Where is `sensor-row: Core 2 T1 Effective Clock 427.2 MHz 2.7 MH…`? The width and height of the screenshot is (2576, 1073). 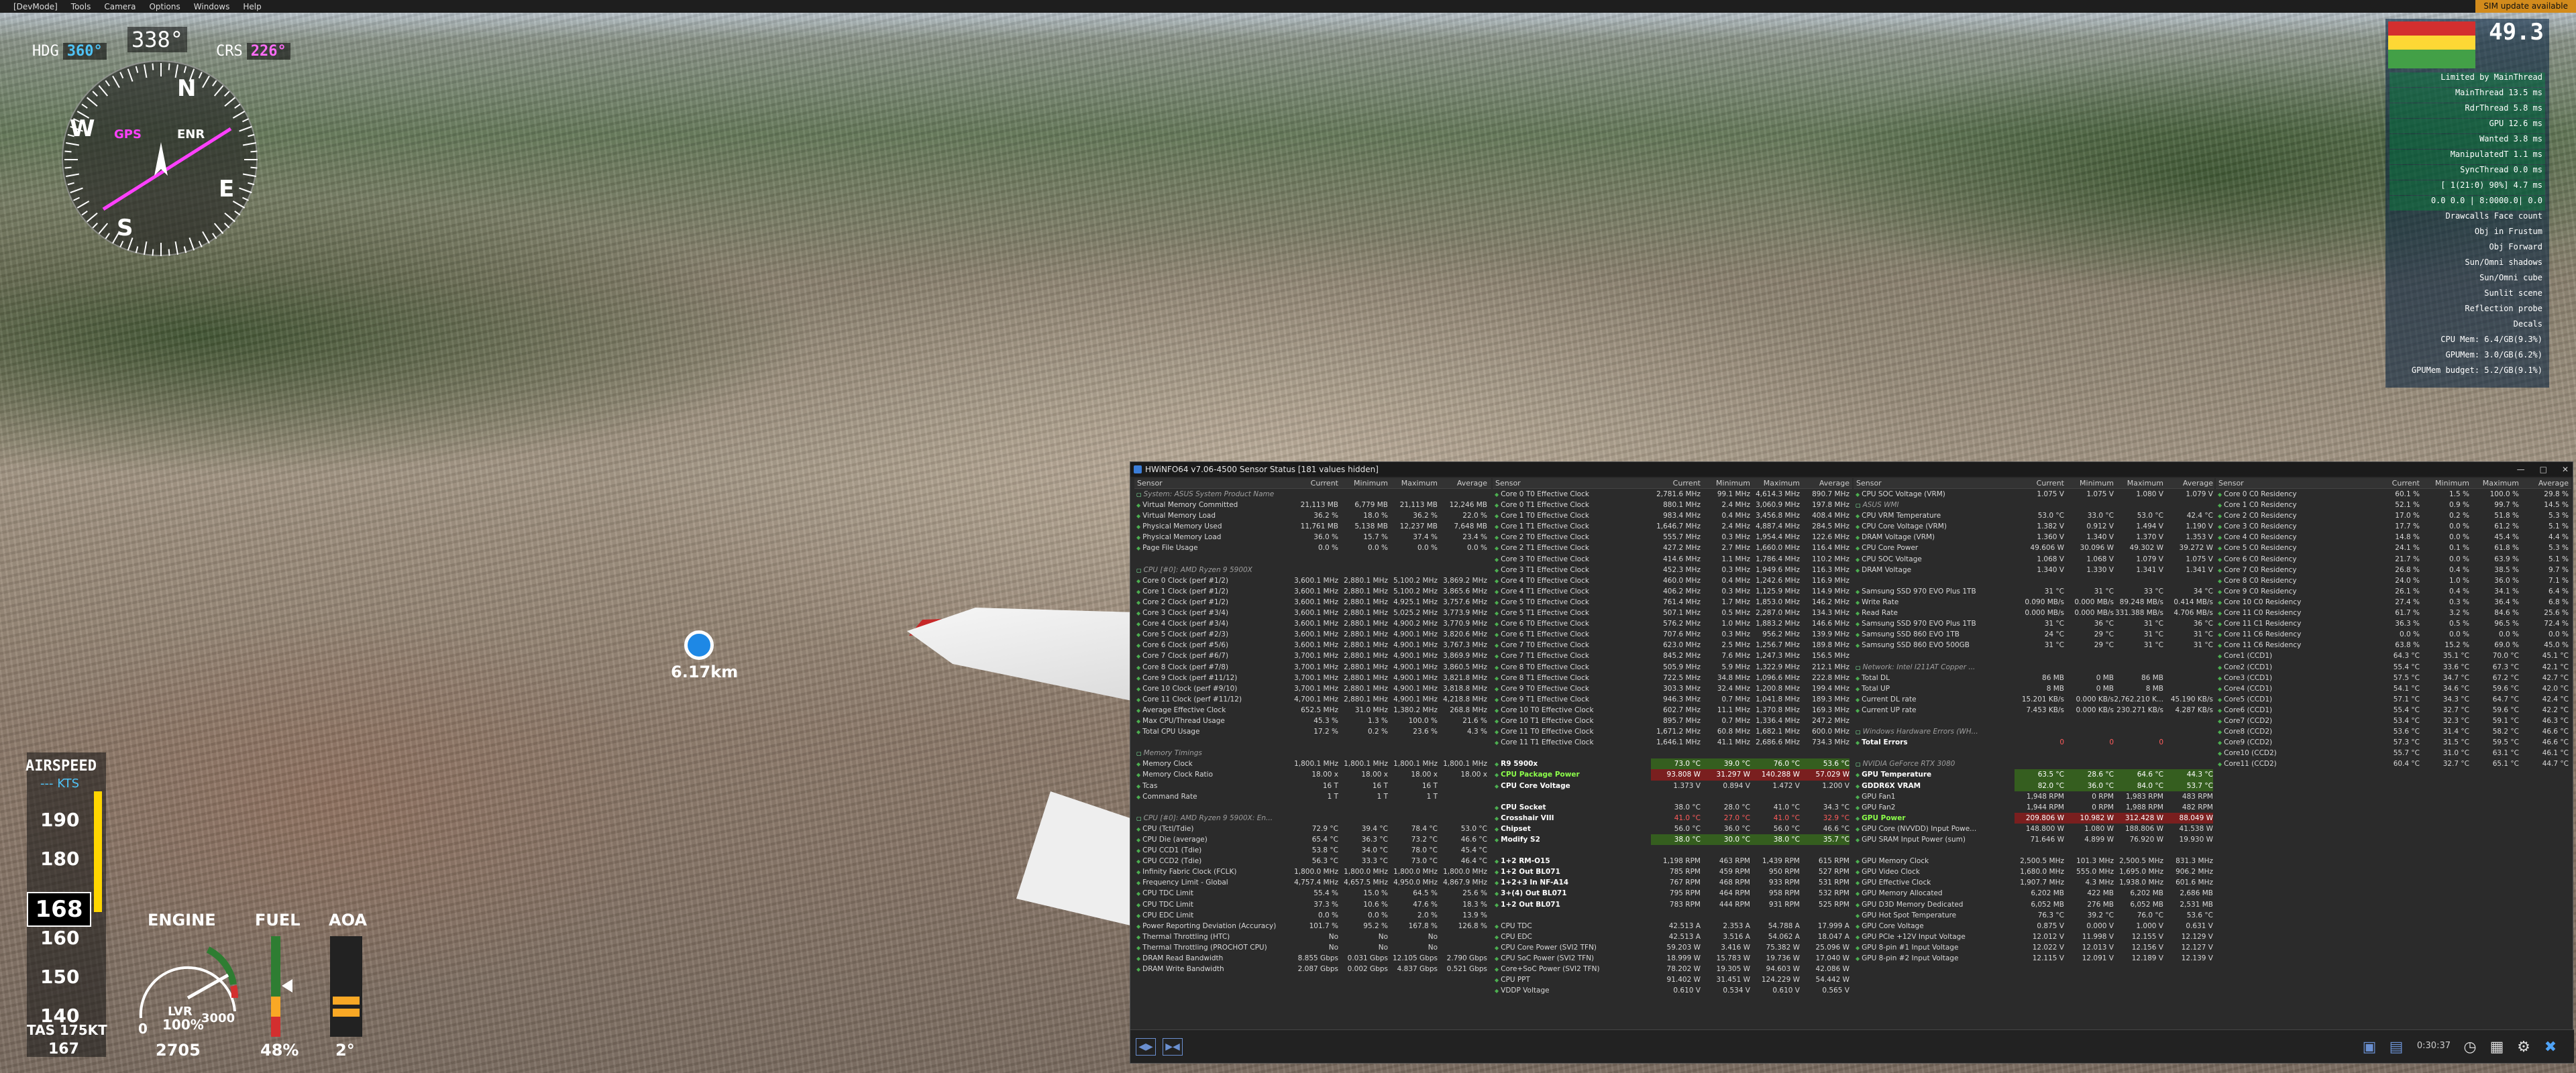
sensor-row: Core 2 T1 Effective Clock 427.2 MHz 2.7 MH… is located at coordinates (1672, 548).